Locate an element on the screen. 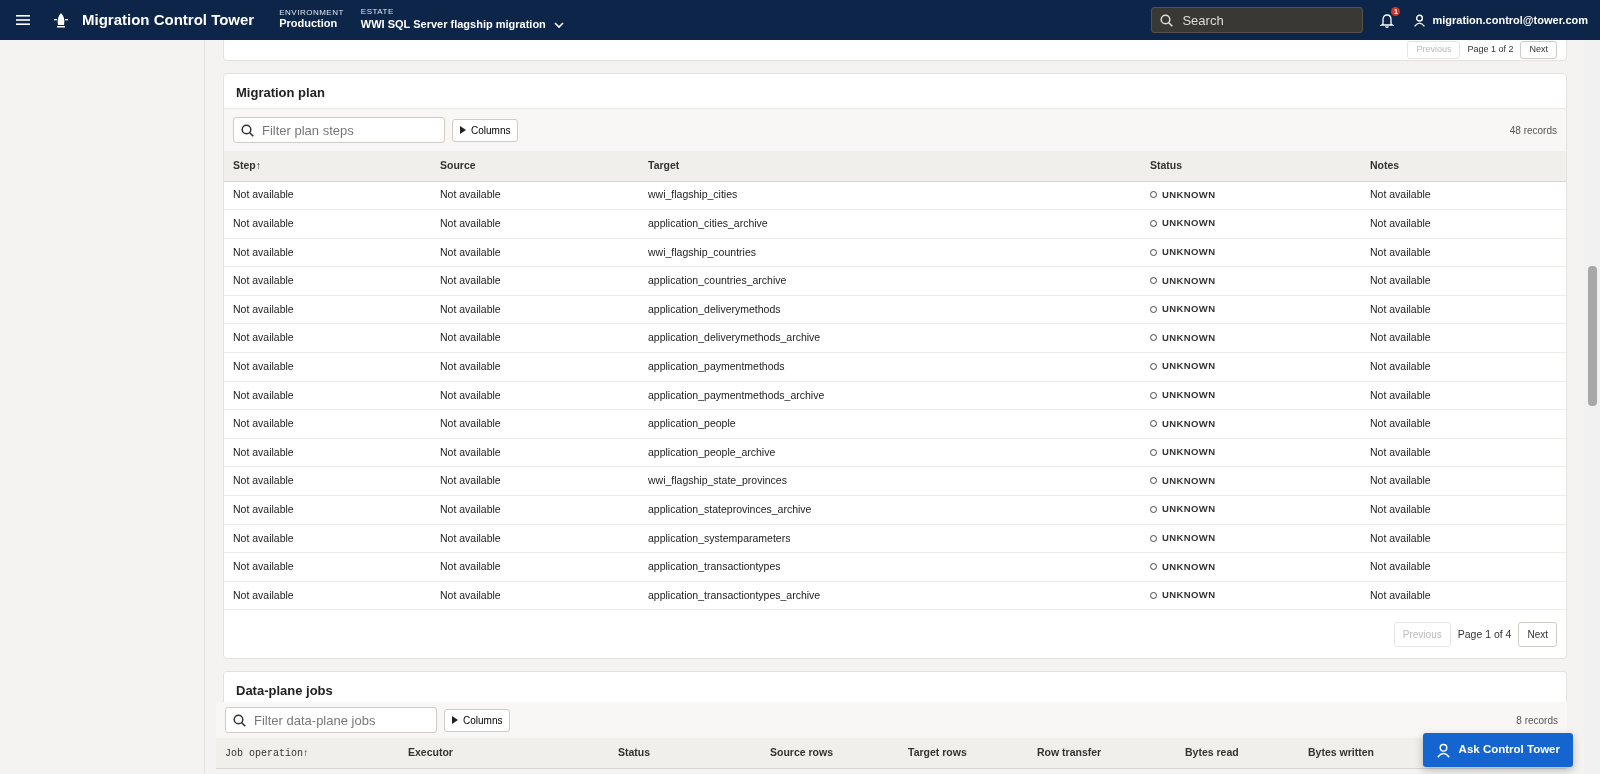 The height and width of the screenshot is (774, 1600). table-cell: application_countries_archive is located at coordinates (890, 281).